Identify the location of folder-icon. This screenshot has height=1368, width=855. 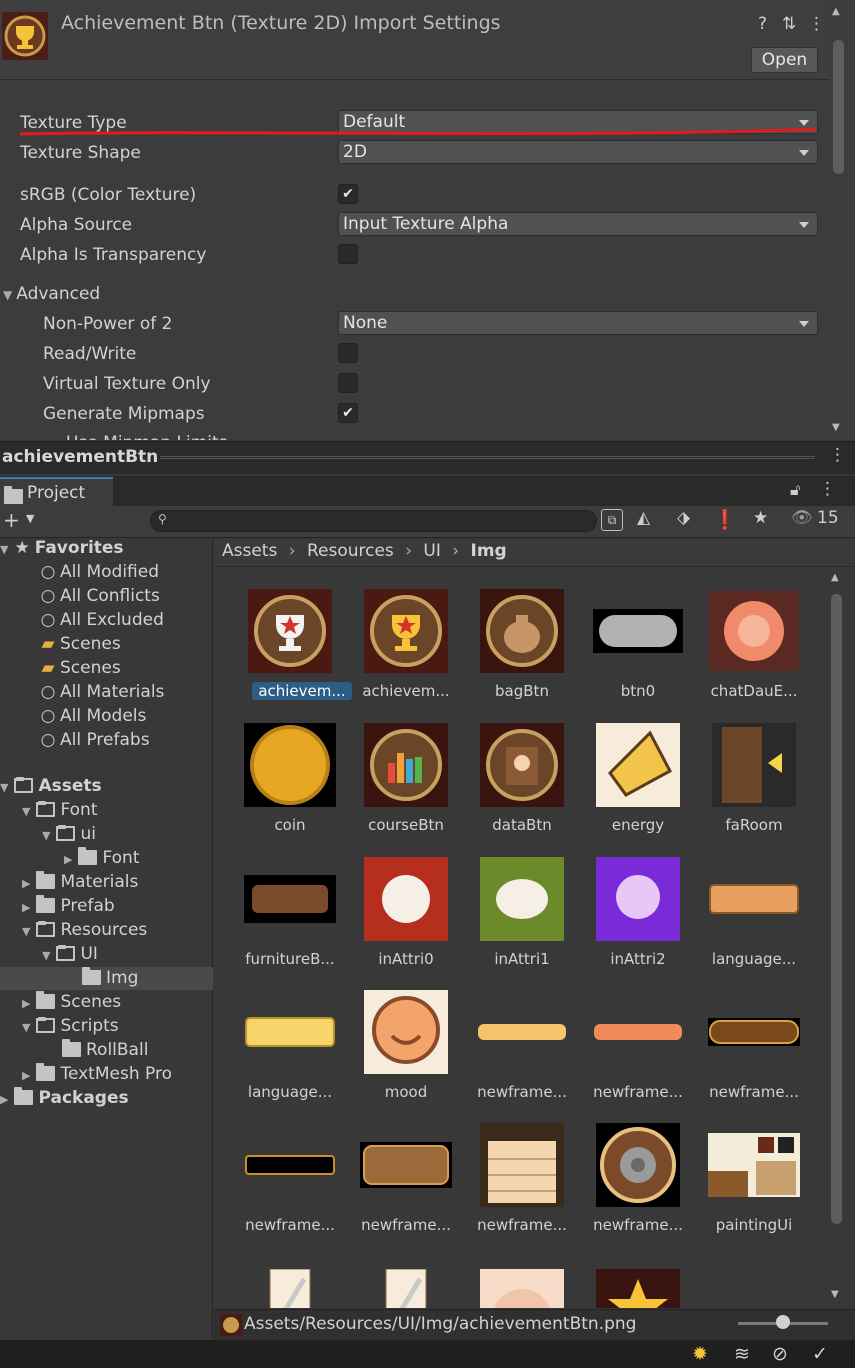
(71, 1048).